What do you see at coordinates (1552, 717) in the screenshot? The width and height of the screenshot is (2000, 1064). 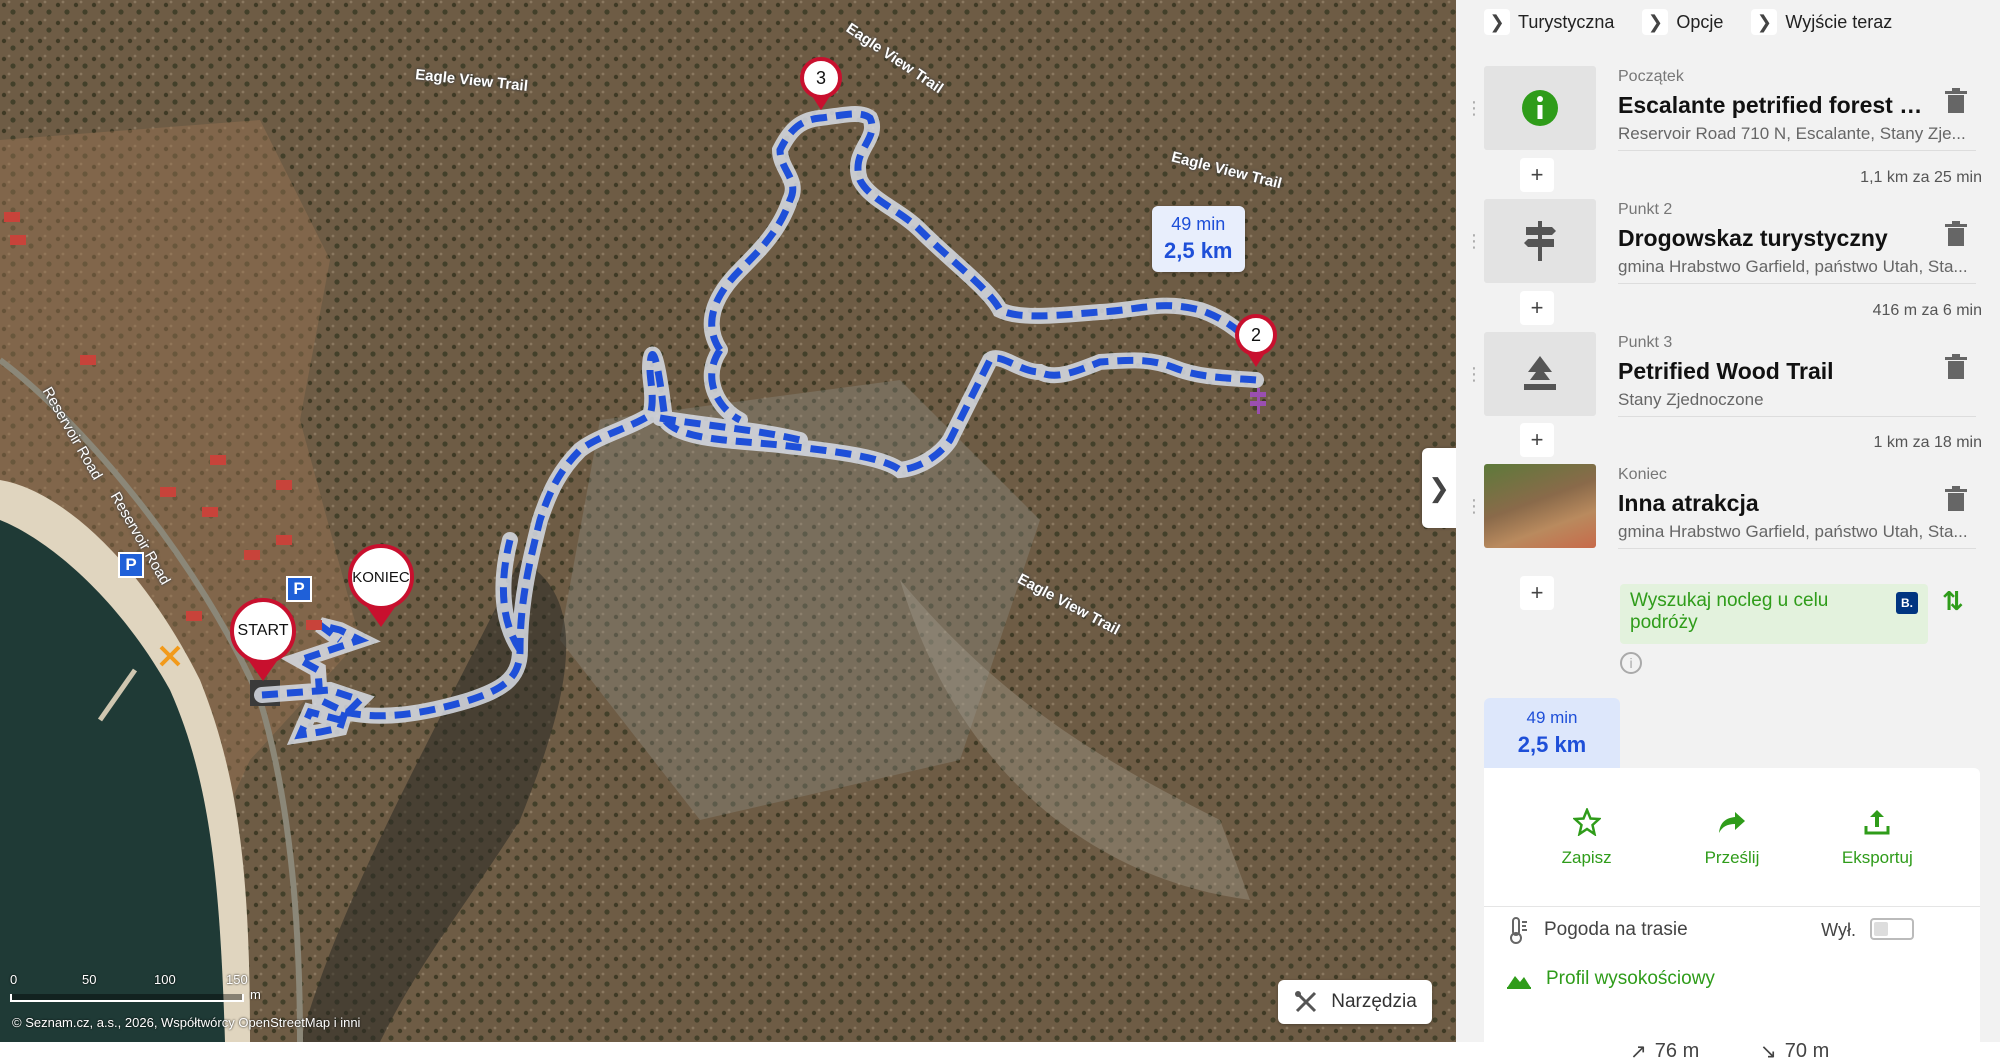 I see `summary-time: 49 min` at bounding box center [1552, 717].